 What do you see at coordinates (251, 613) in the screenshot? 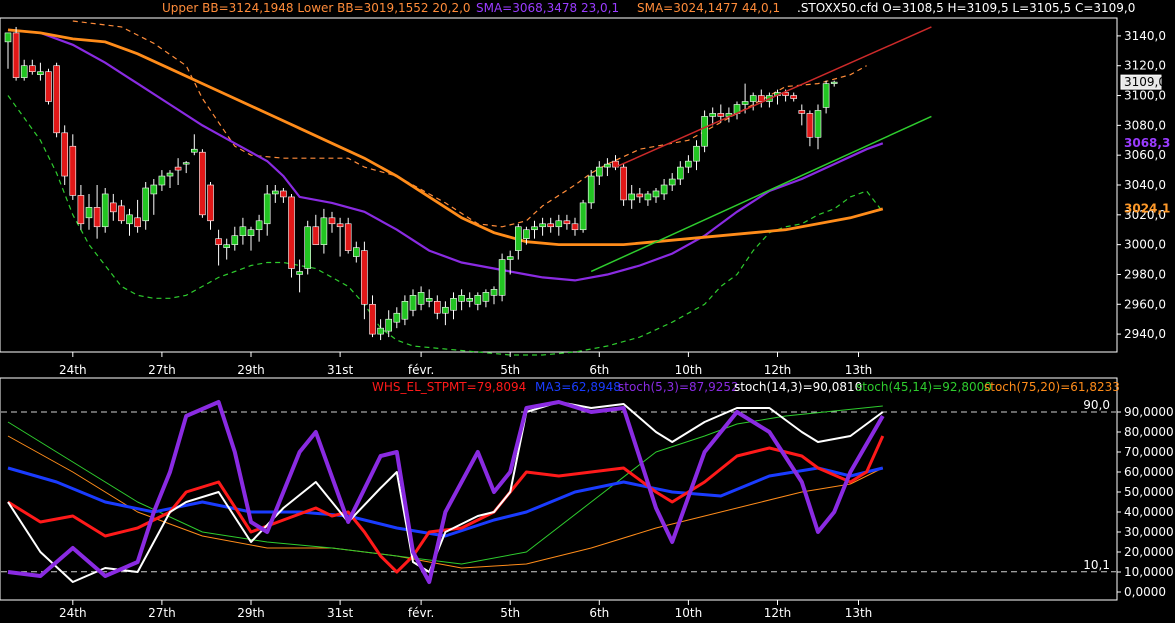
I see `x-tick-label: 29th` at bounding box center [251, 613].